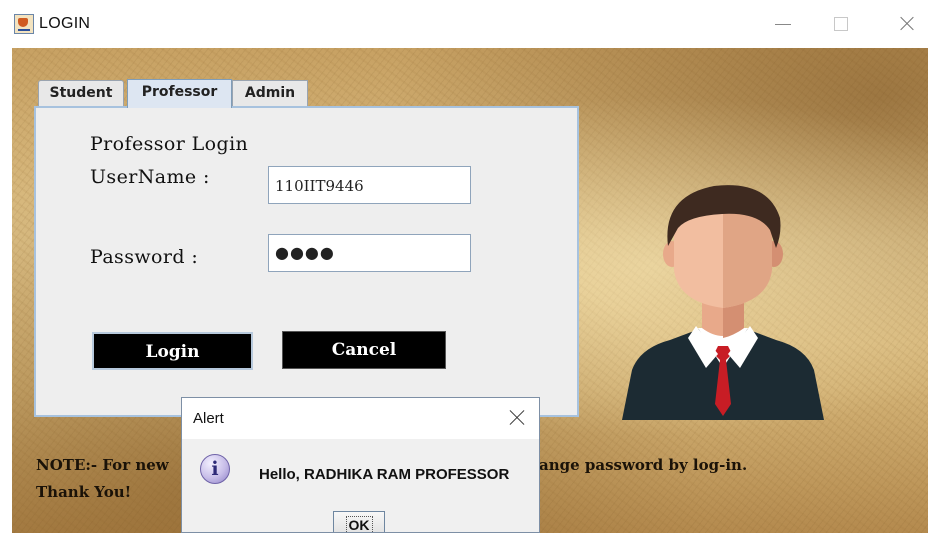 The height and width of the screenshot is (533, 932). I want to click on dialog-titlebar: Alert, so click(360, 418).